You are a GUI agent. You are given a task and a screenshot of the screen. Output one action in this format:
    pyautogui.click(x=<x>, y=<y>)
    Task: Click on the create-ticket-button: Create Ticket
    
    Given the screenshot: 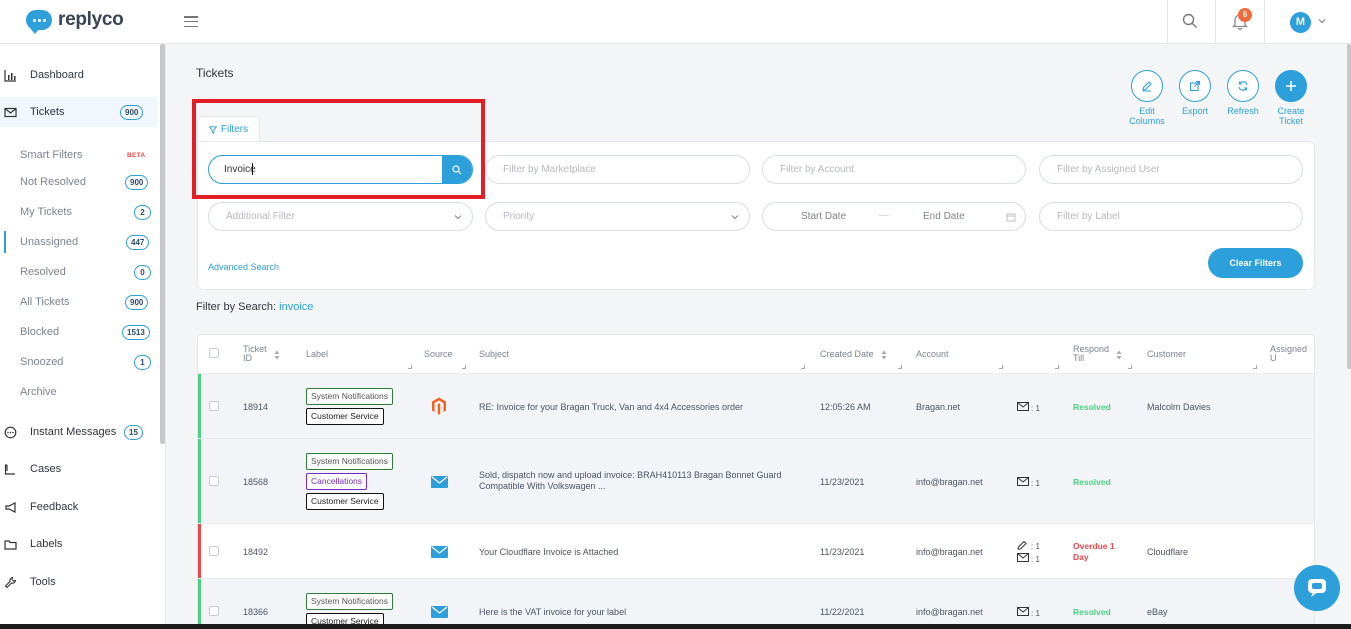 What is the action you would take?
    pyautogui.click(x=1291, y=98)
    